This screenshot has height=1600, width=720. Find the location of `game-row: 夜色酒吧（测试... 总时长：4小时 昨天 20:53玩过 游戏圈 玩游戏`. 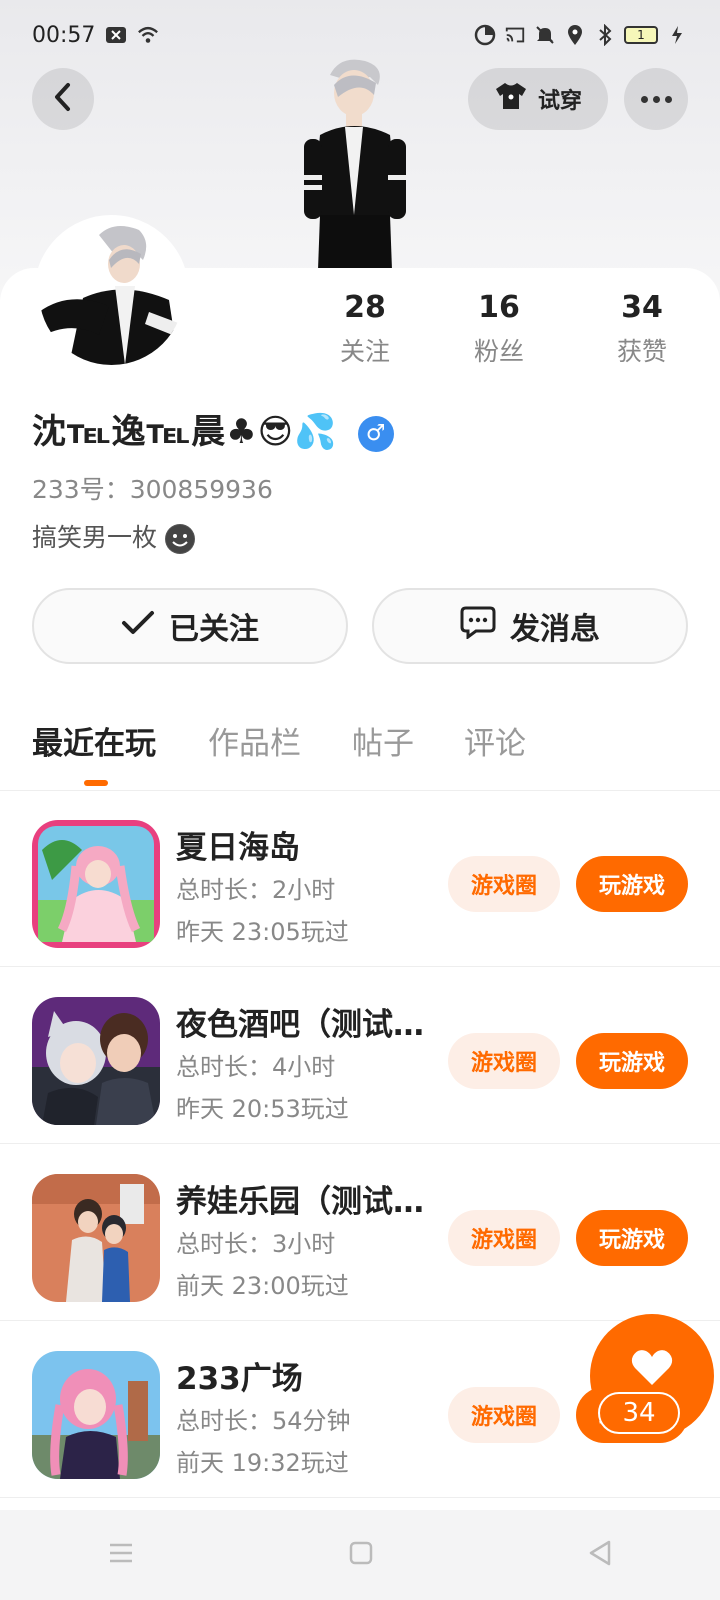

game-row: 夜色酒吧（测试... 总时长：4小时 昨天 20:53玩过 游戏圈 玩游戏 is located at coordinates (360, 1055).